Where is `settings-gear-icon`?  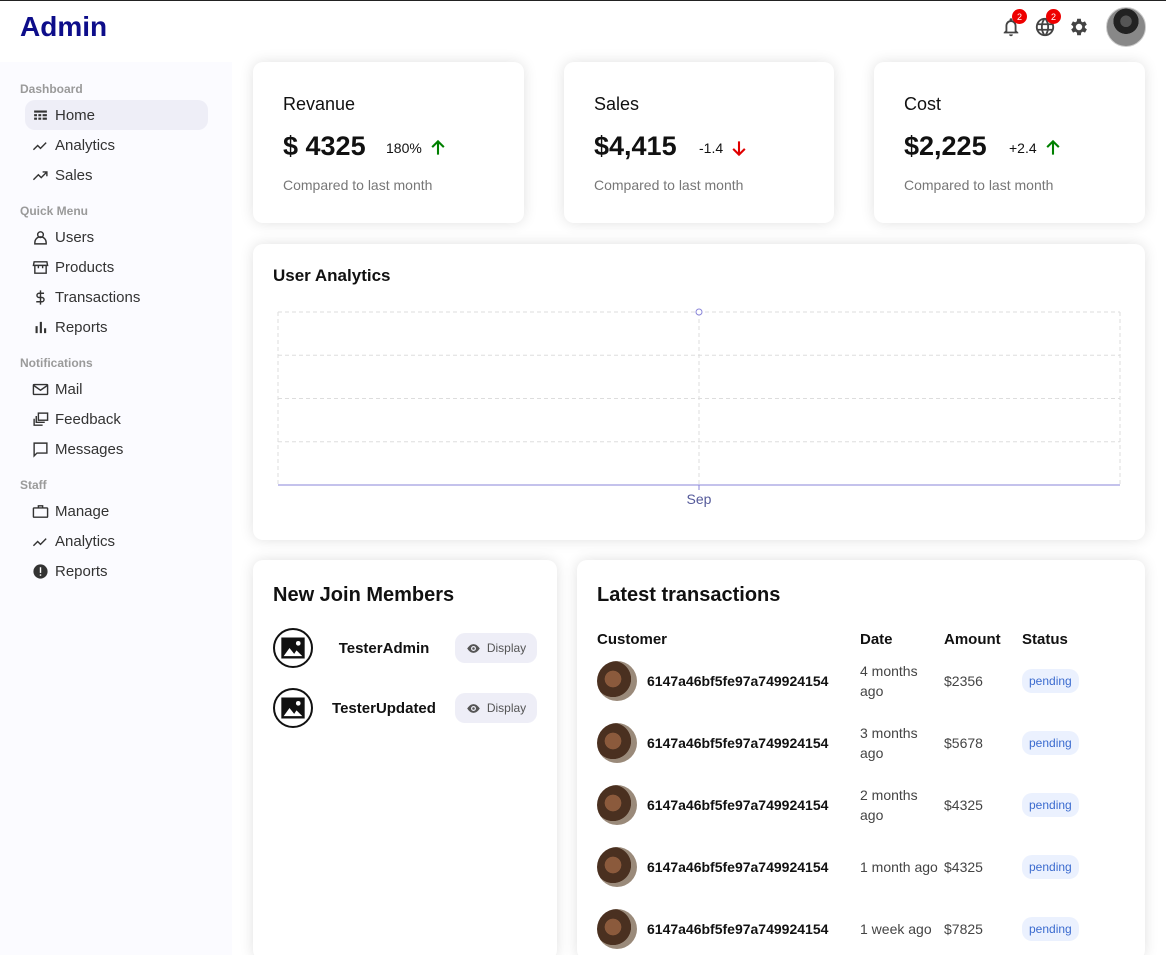
settings-gear-icon is located at coordinates (1079, 27).